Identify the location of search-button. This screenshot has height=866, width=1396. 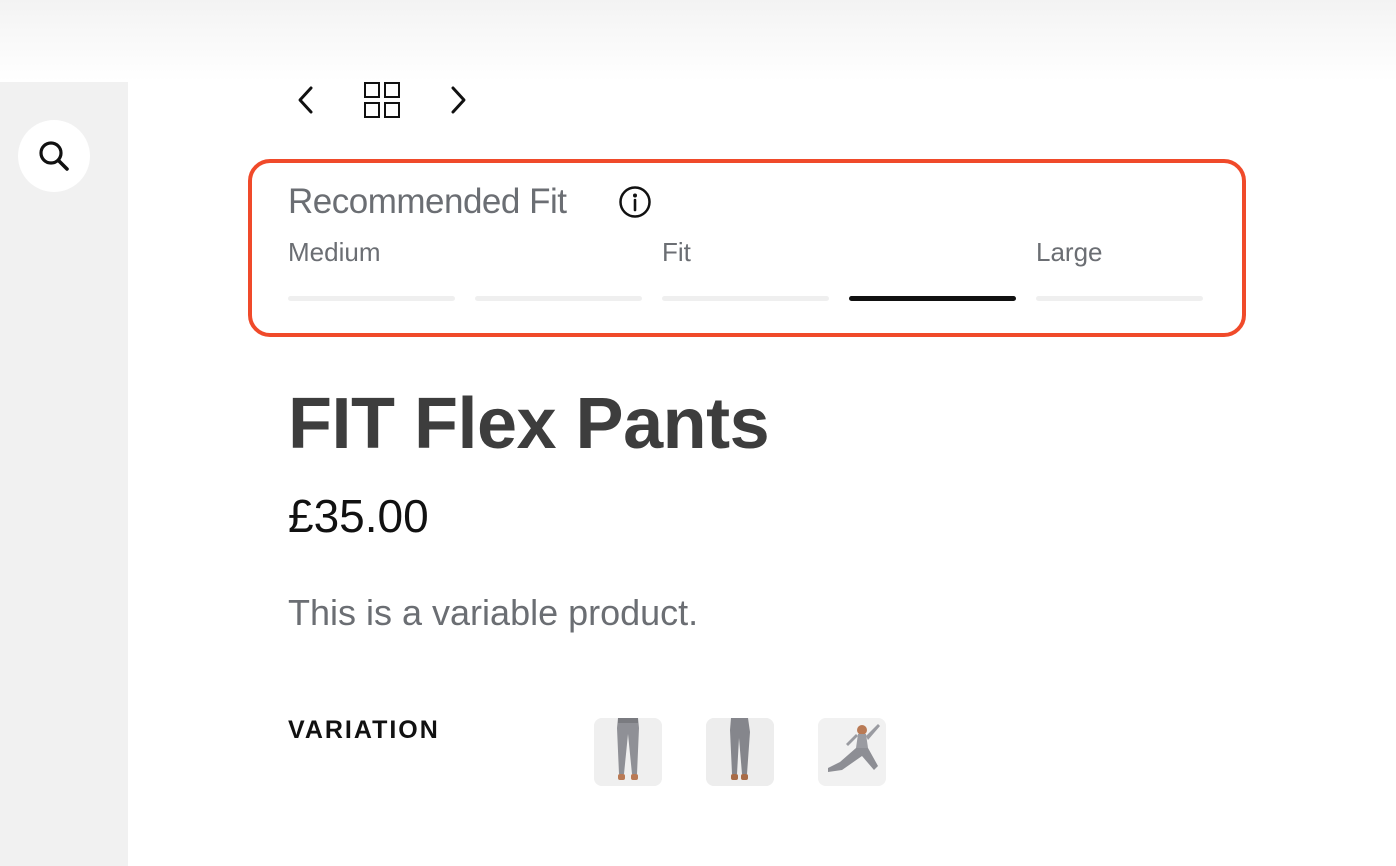
(54, 156).